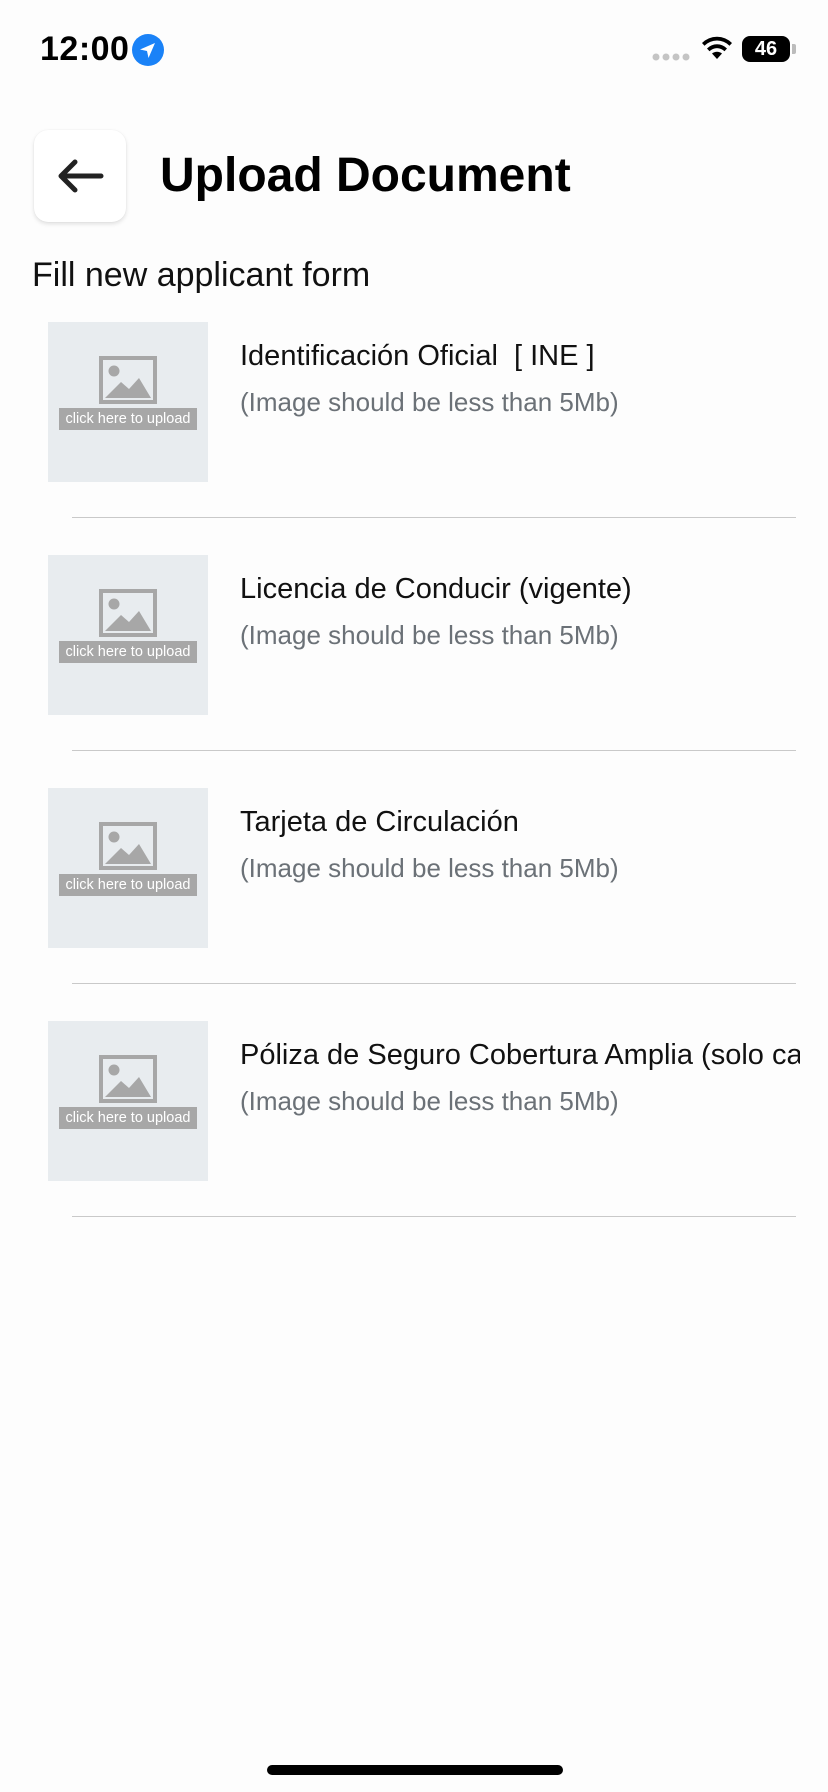 The width and height of the screenshot is (828, 1792). What do you see at coordinates (717, 47) in the screenshot?
I see `wifi-icon` at bounding box center [717, 47].